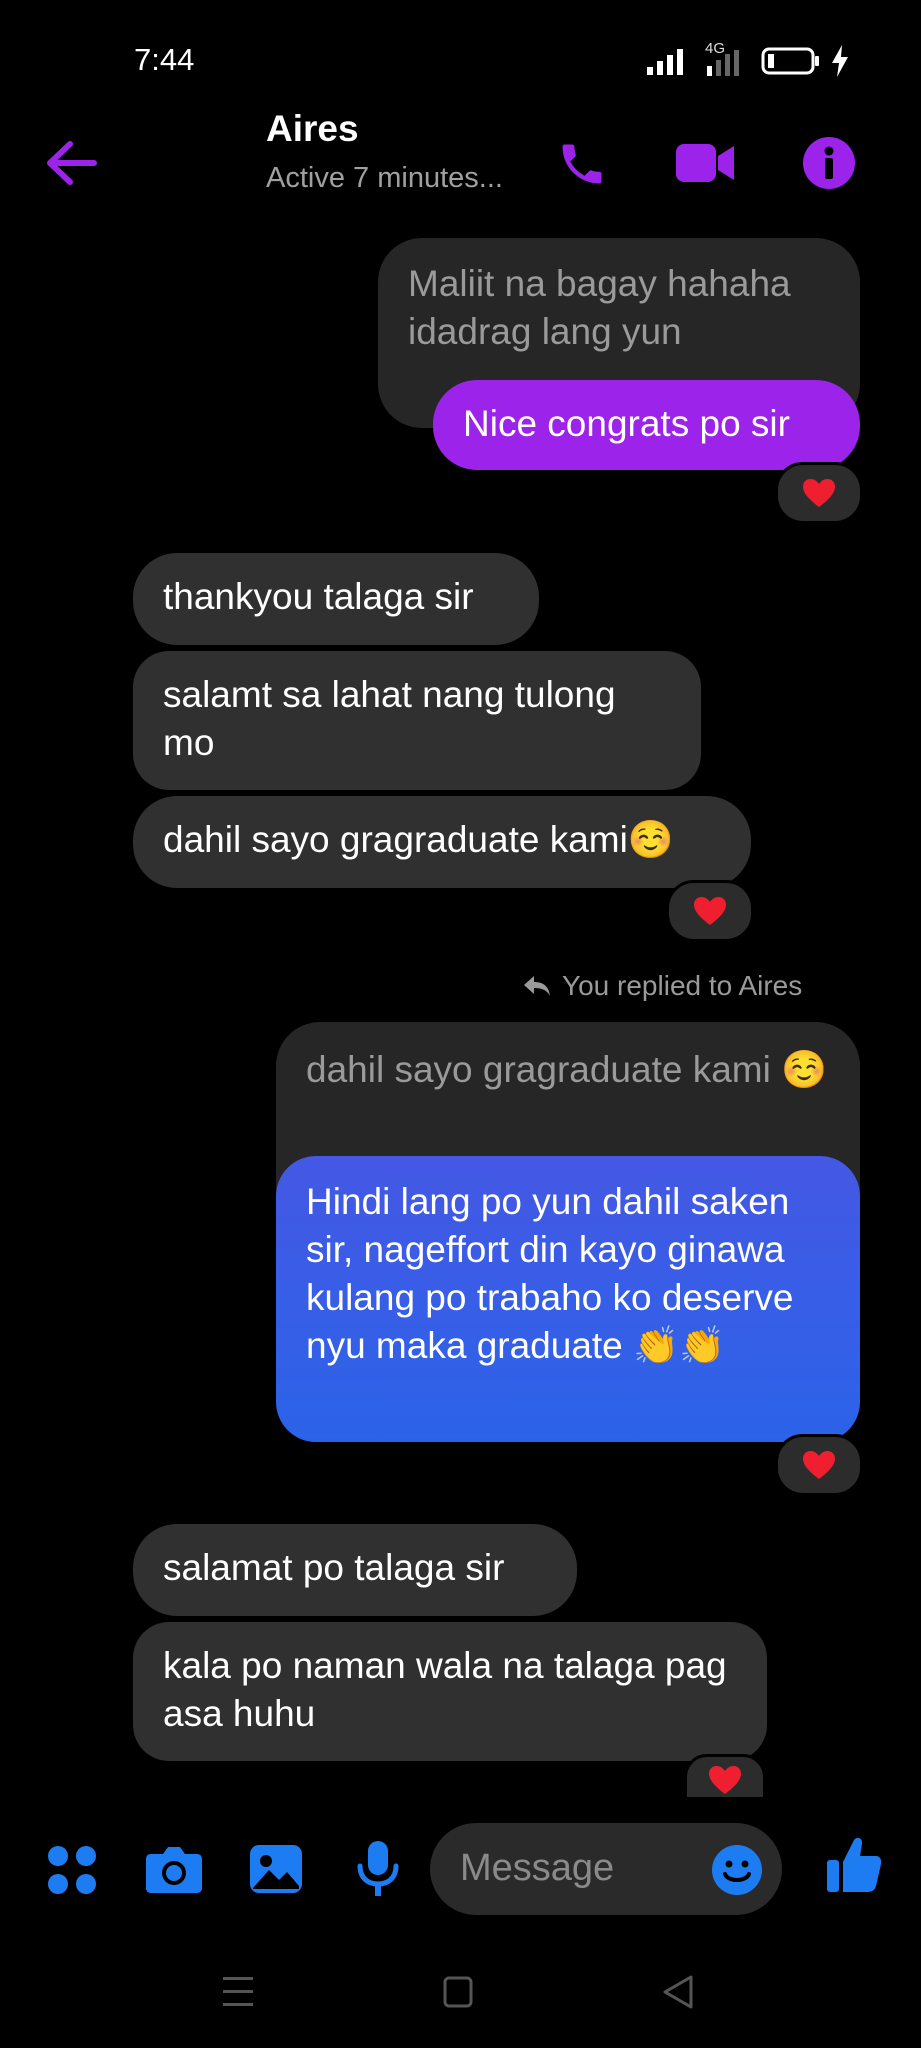 The width and height of the screenshot is (921, 2048). I want to click on status-icons: 4G, so click(748, 59).